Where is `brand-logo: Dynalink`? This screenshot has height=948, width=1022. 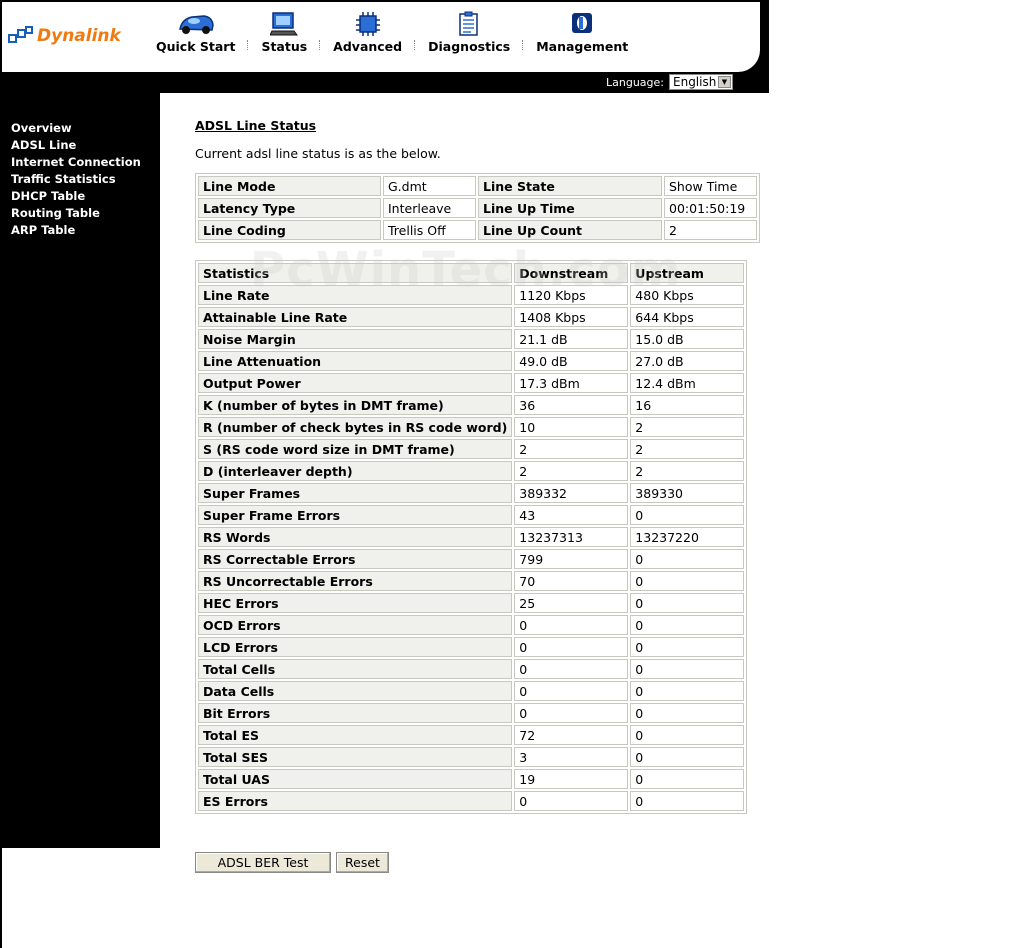
brand-logo: Dynalink is located at coordinates (64, 36).